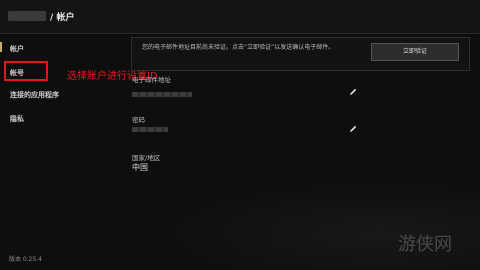  Describe the element at coordinates (162, 94) in the screenshot. I see `email-value-redacted` at that location.